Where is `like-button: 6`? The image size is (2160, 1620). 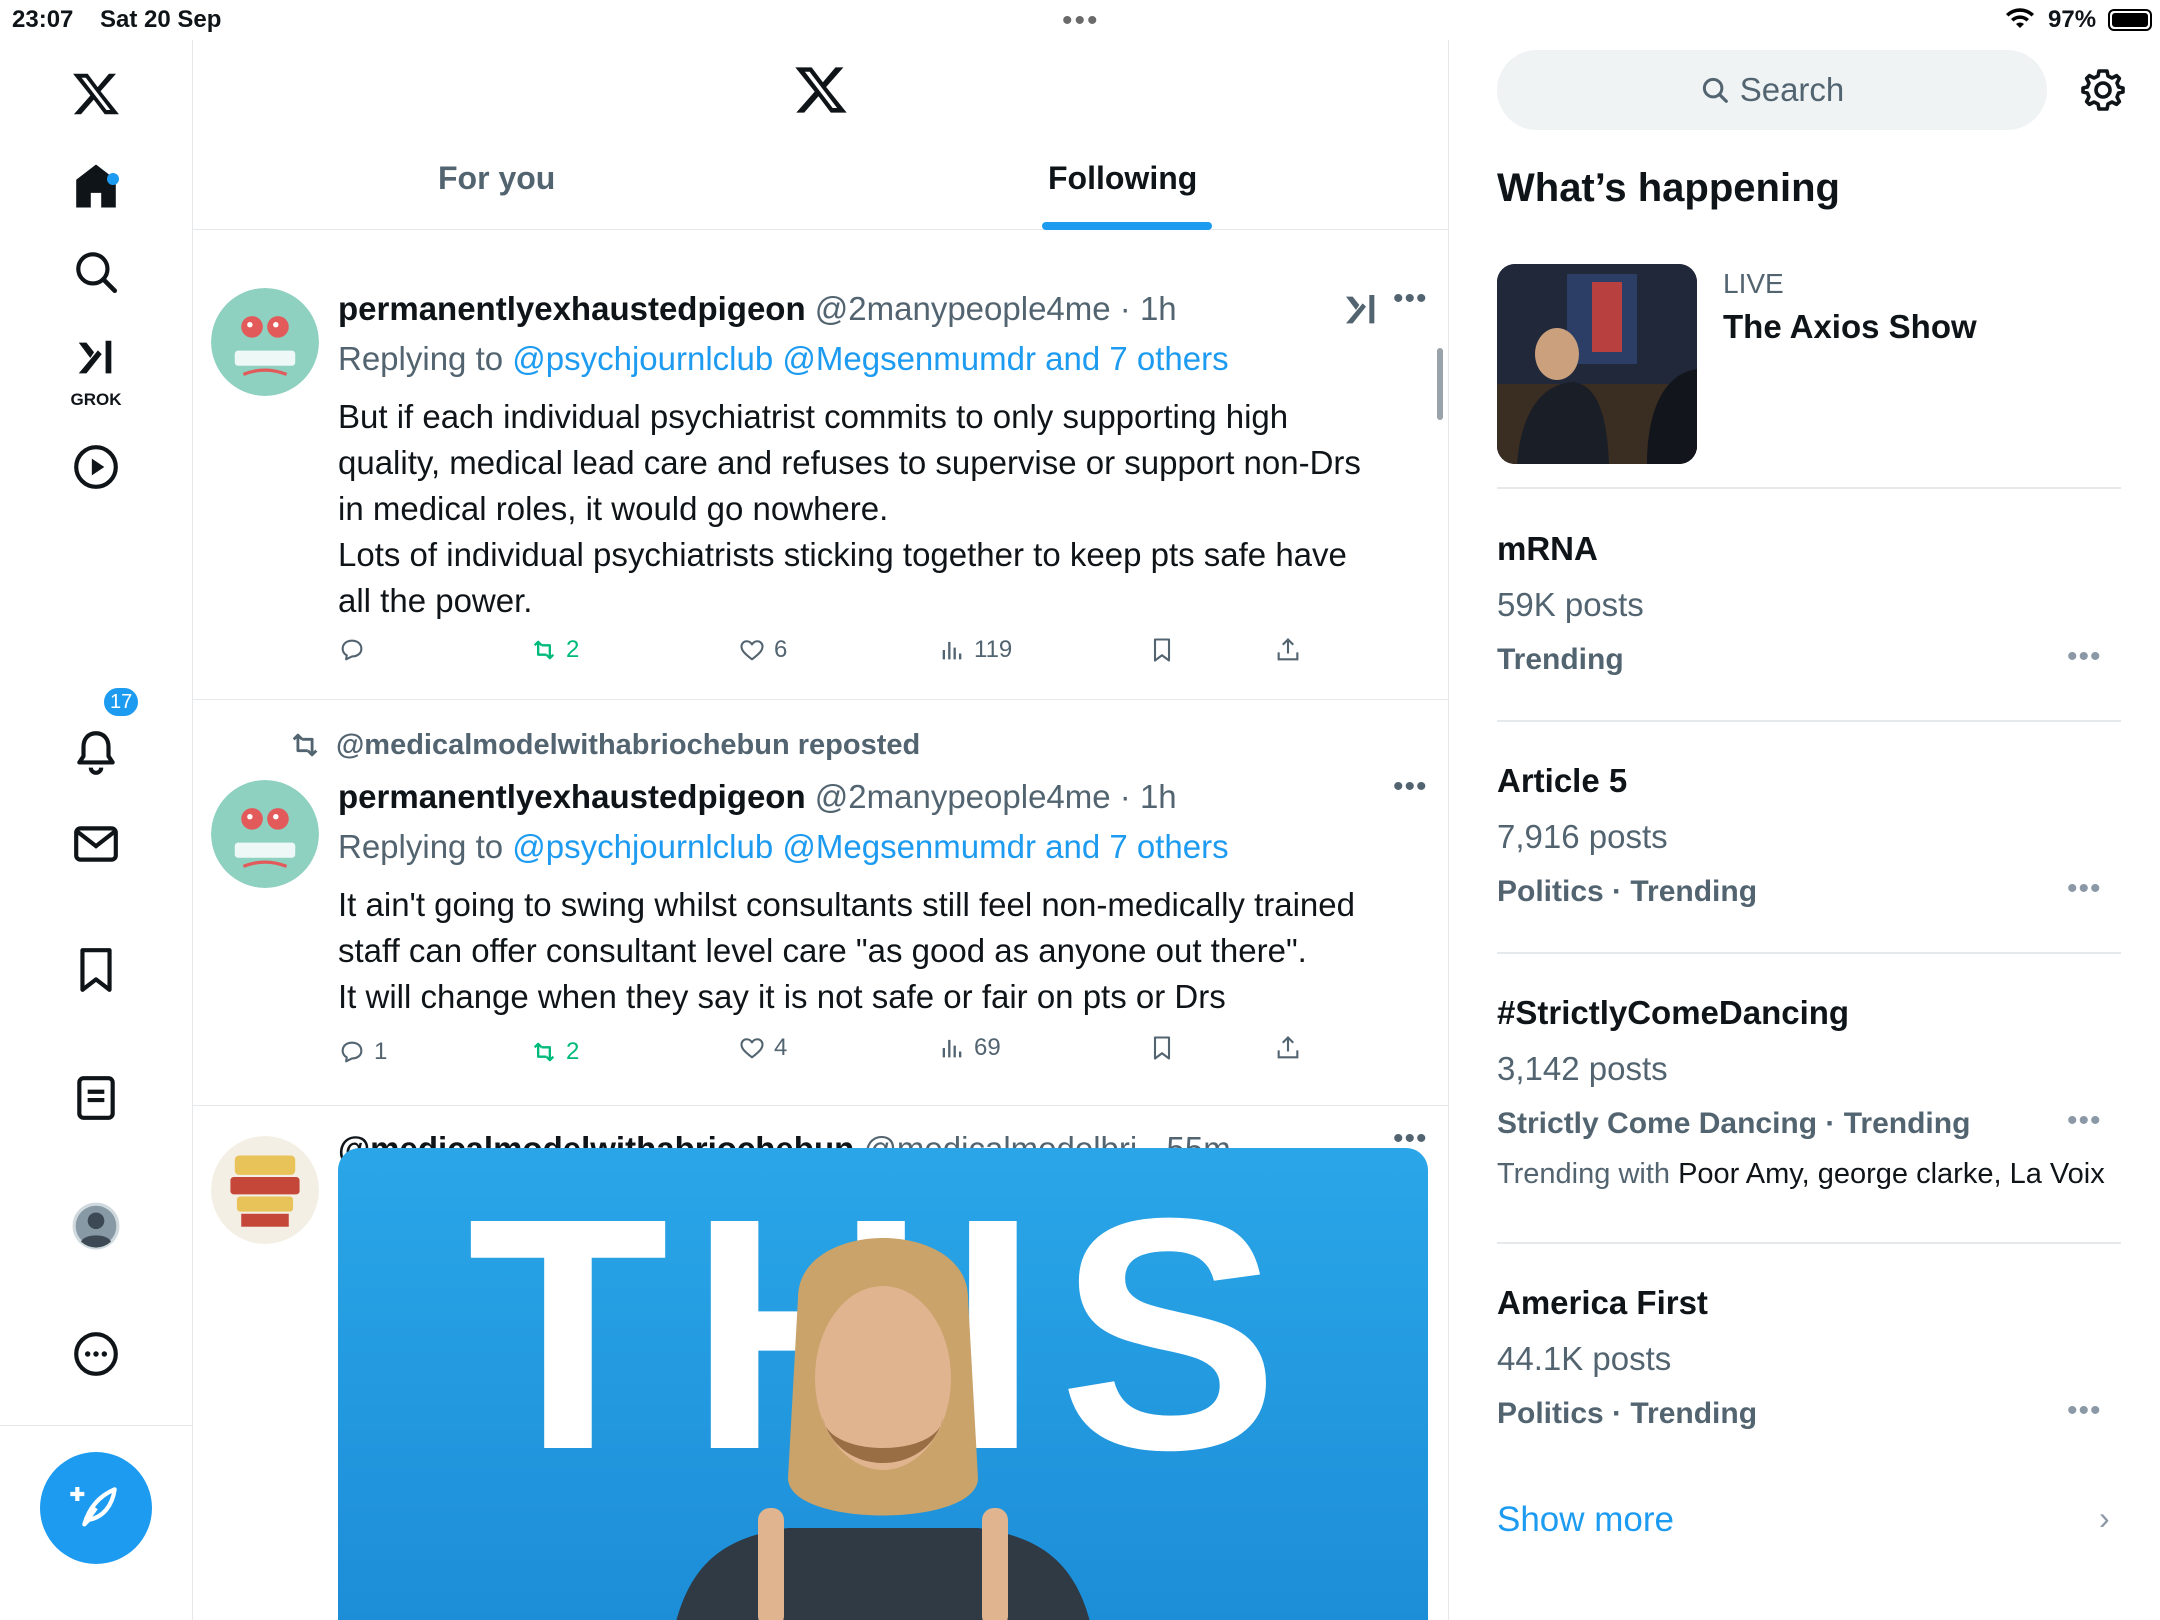 like-button: 6 is located at coordinates (762, 650).